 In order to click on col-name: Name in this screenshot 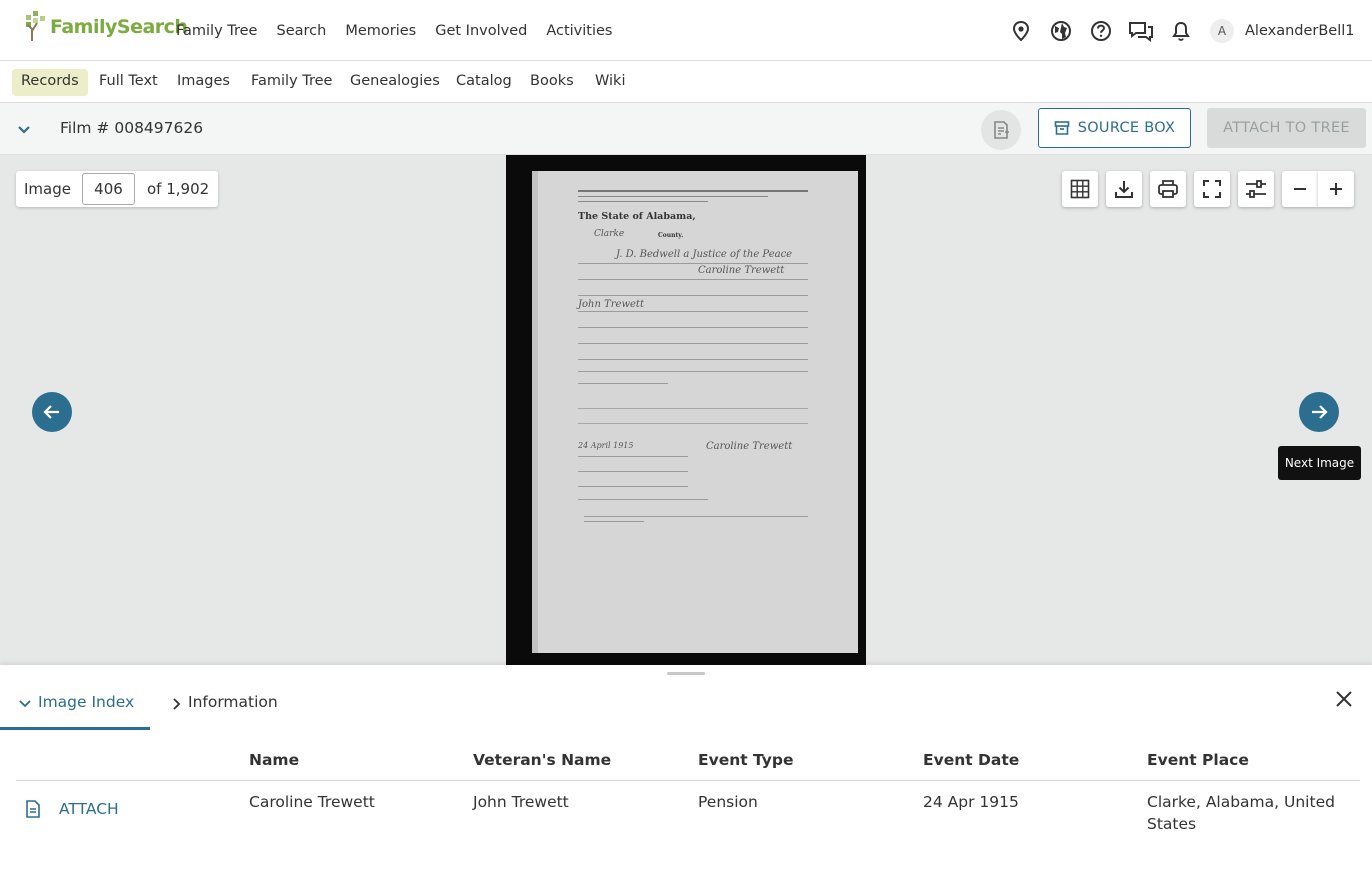, I will do `click(274, 760)`.